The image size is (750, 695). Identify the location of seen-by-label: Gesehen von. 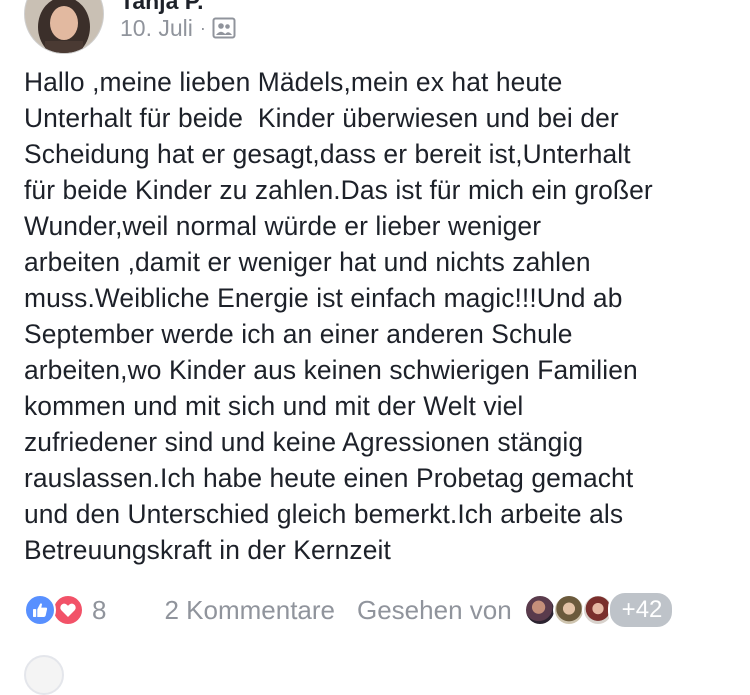
(434, 610).